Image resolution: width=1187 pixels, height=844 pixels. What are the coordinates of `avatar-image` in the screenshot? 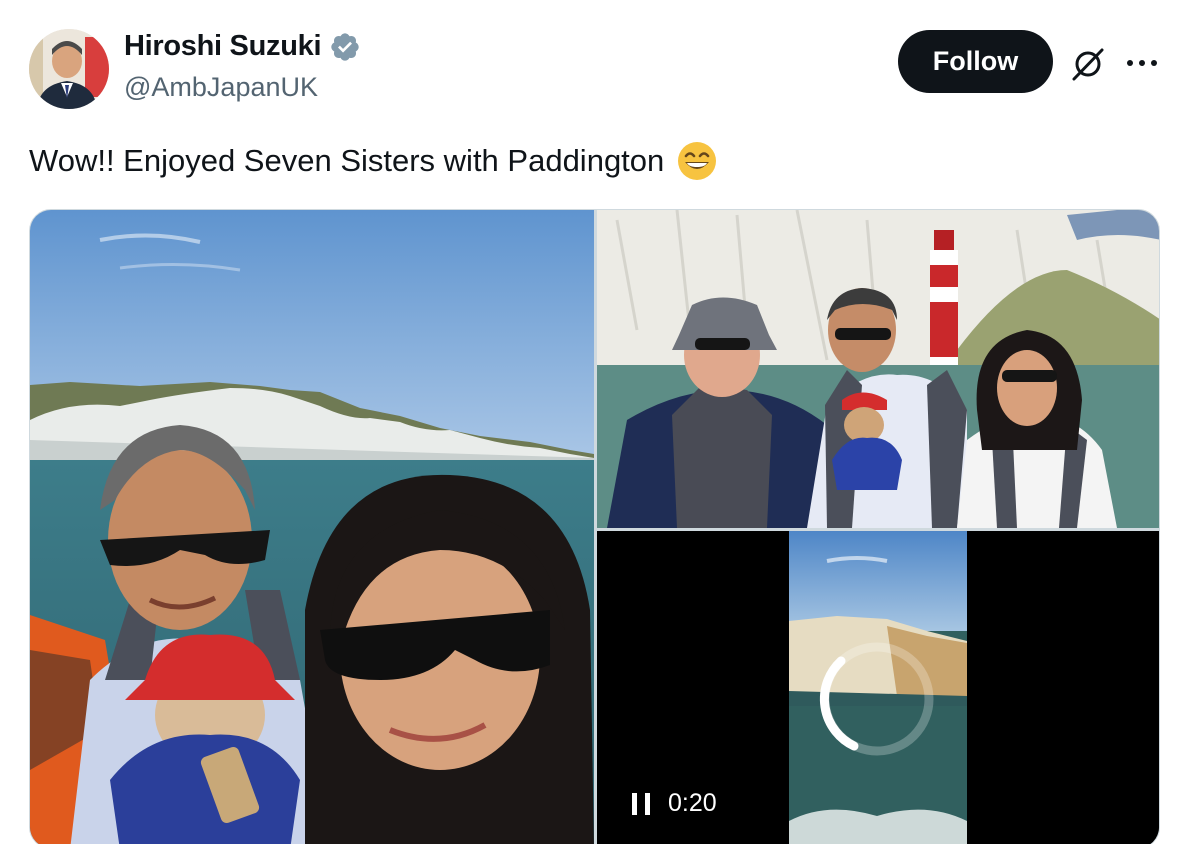 It's located at (69, 69).